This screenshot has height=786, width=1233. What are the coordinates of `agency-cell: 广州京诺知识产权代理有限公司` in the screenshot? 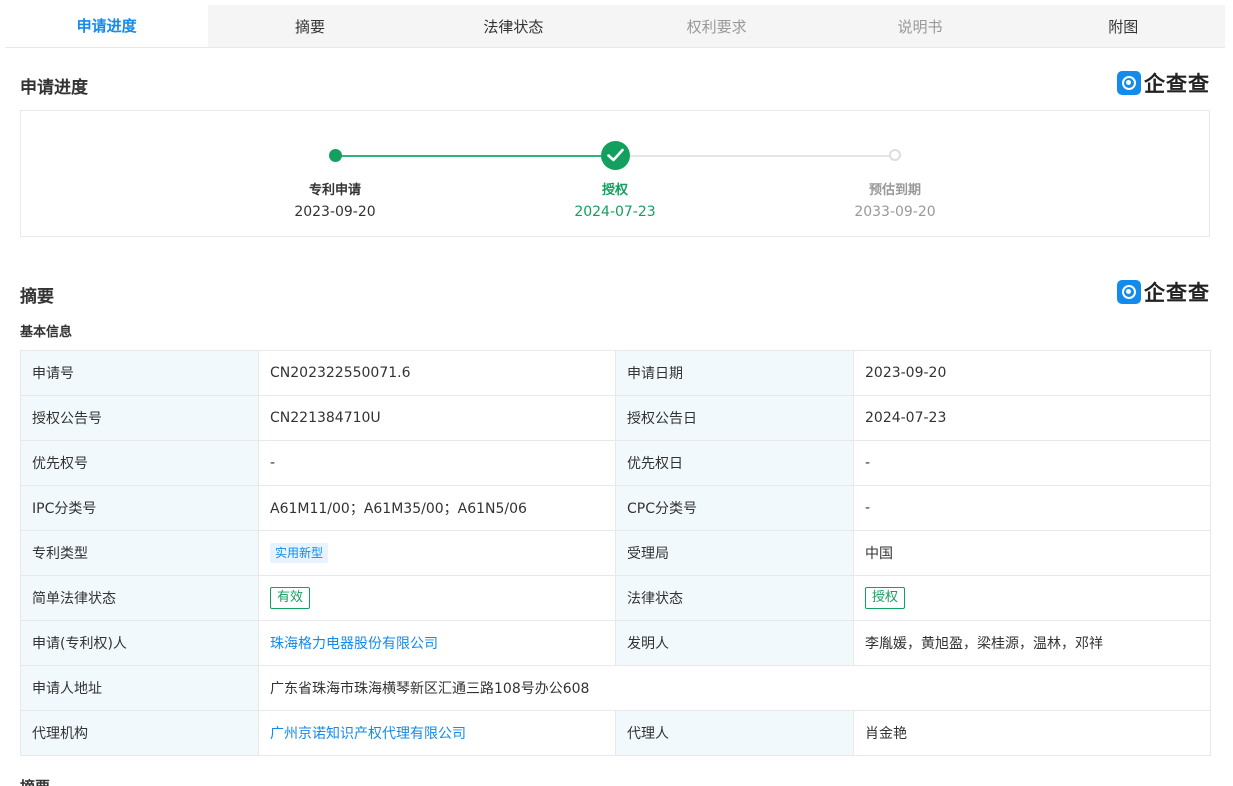 It's located at (437, 733).